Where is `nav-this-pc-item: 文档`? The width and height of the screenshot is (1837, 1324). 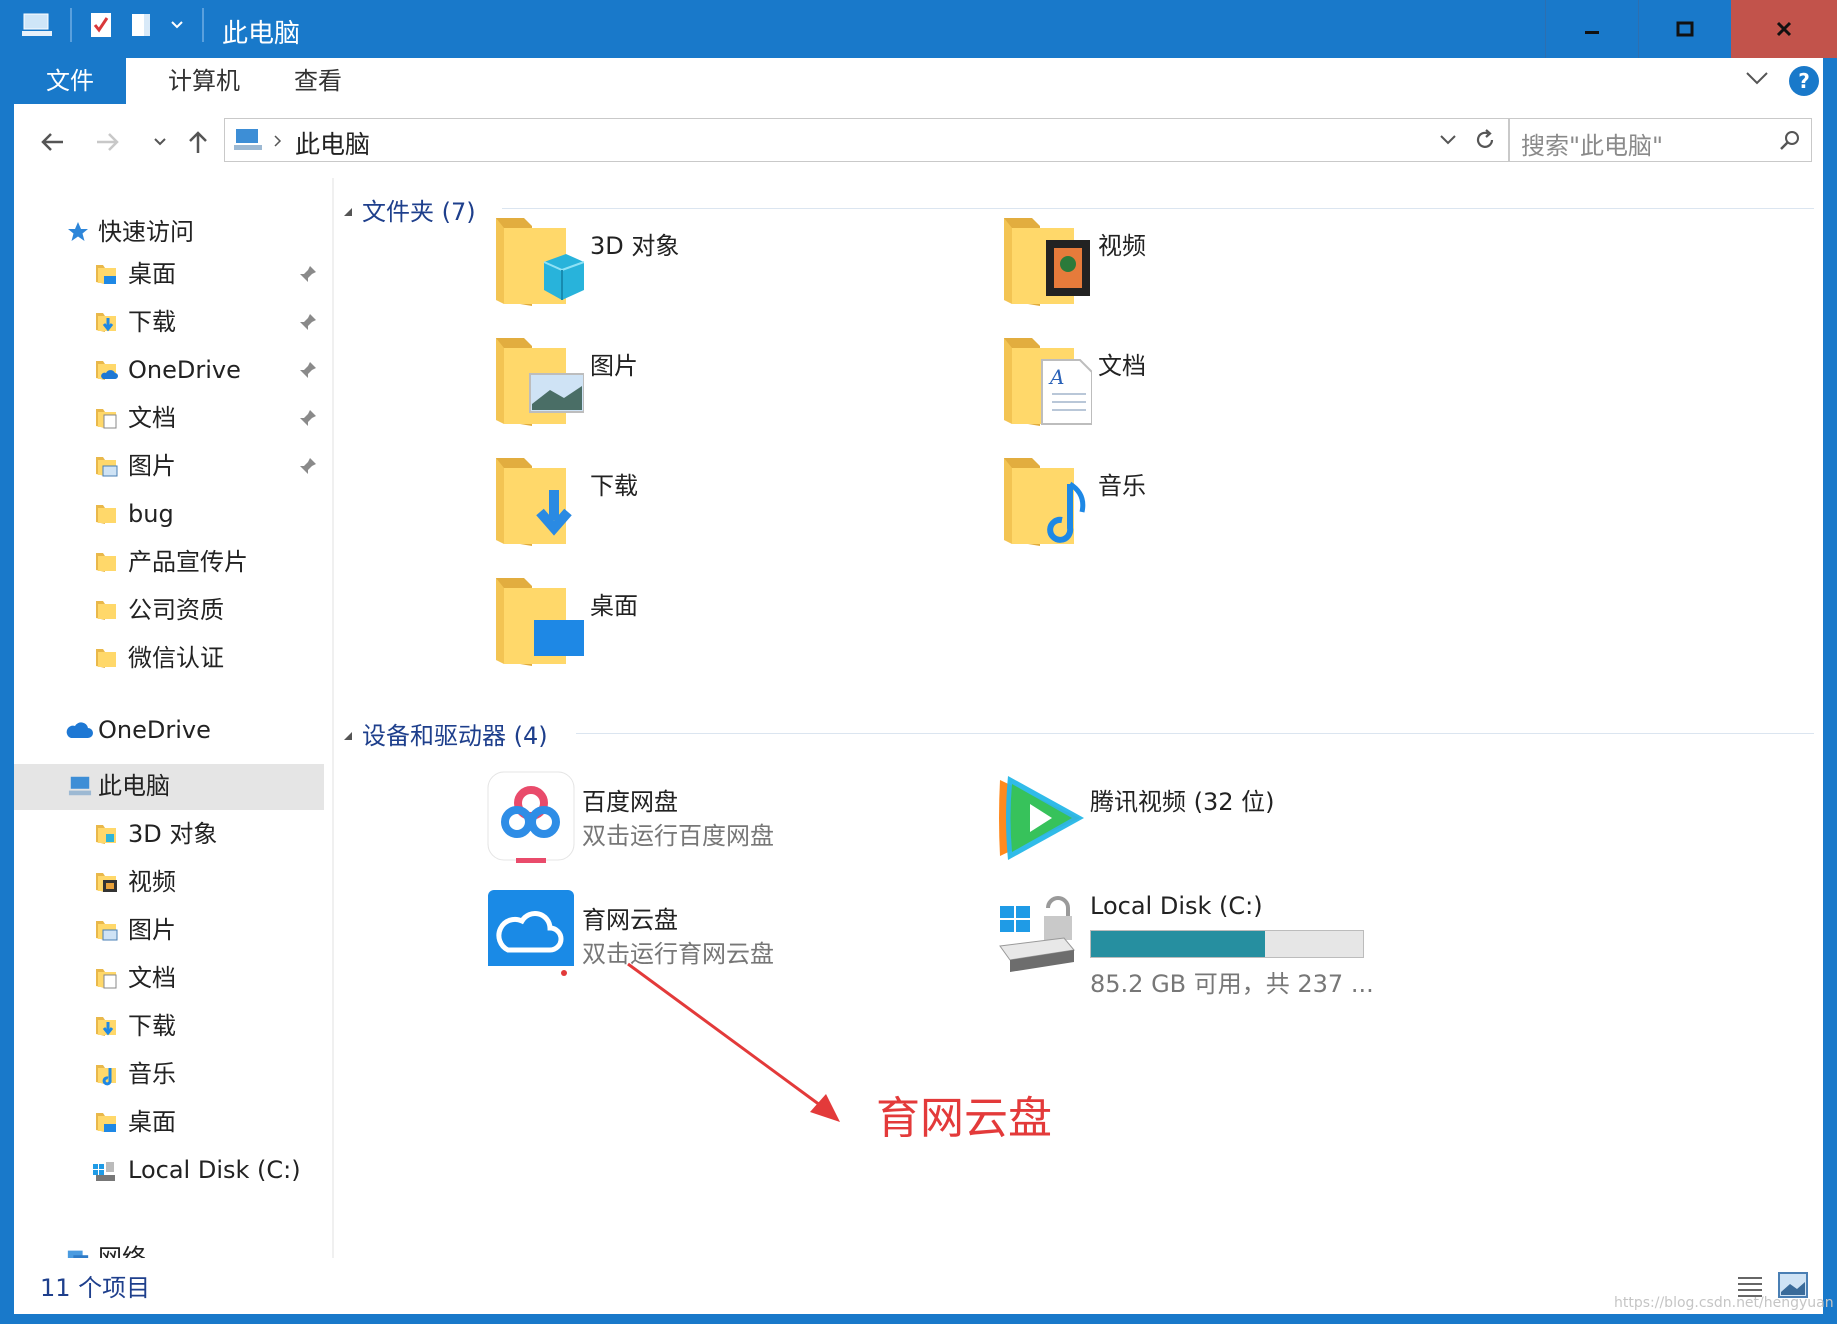
nav-this-pc-item: 文档 is located at coordinates (169, 978).